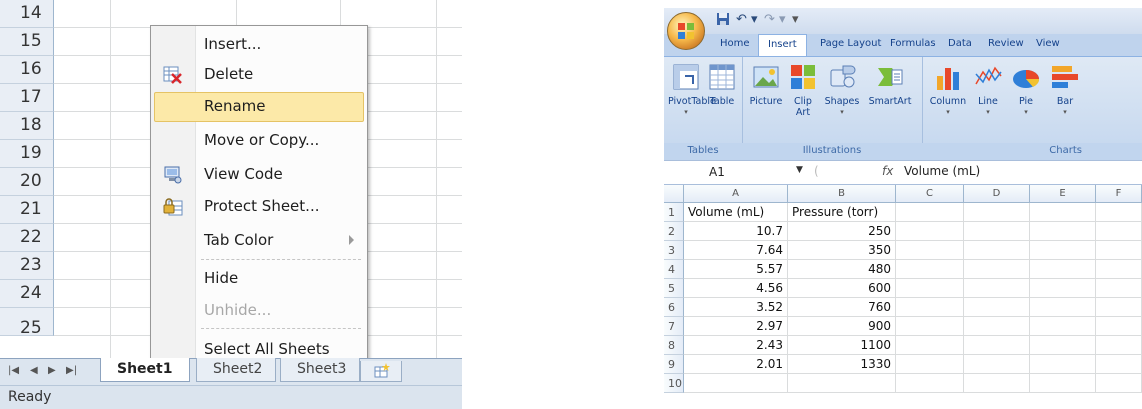  I want to click on cell-b1: Pressure (torr), so click(842, 212).